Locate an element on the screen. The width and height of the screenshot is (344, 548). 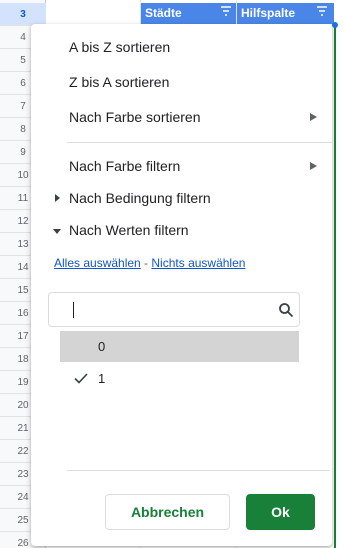
value-search-input is located at coordinates (174, 309).